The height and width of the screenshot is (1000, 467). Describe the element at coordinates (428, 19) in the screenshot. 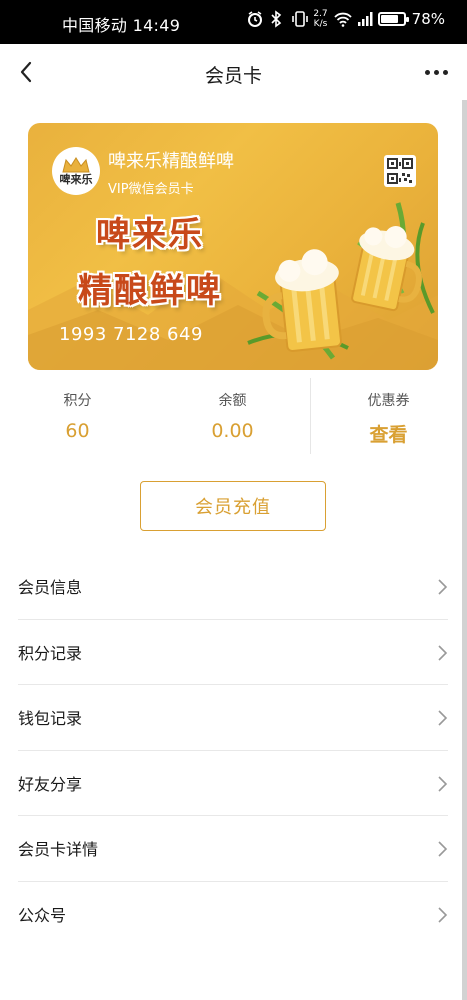

I see `battery-percent: 78%` at that location.